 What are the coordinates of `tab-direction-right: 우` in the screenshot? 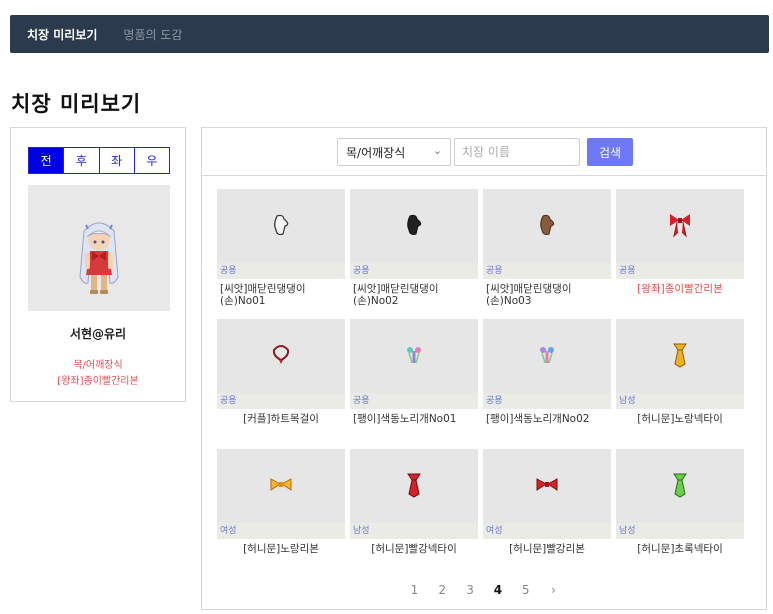 It's located at (151, 160).